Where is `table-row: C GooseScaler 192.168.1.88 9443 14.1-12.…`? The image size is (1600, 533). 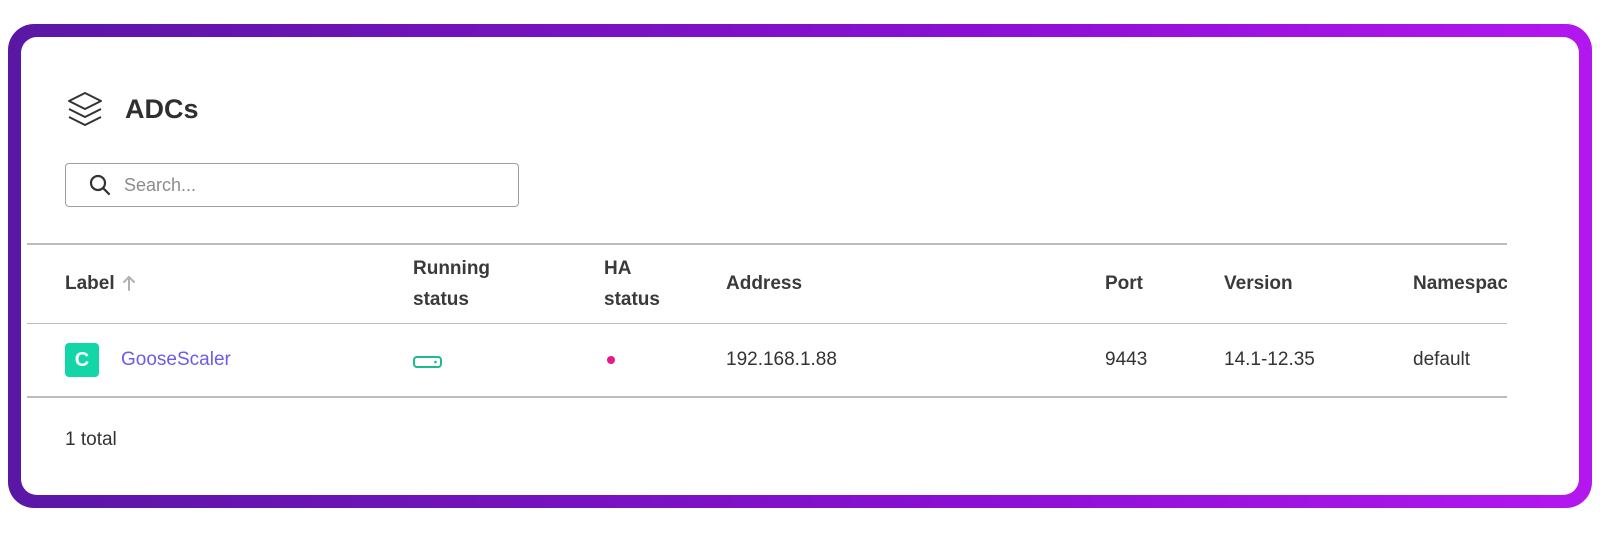
table-row: C GooseScaler 192.168.1.88 9443 14.1-12.… is located at coordinates (767, 360).